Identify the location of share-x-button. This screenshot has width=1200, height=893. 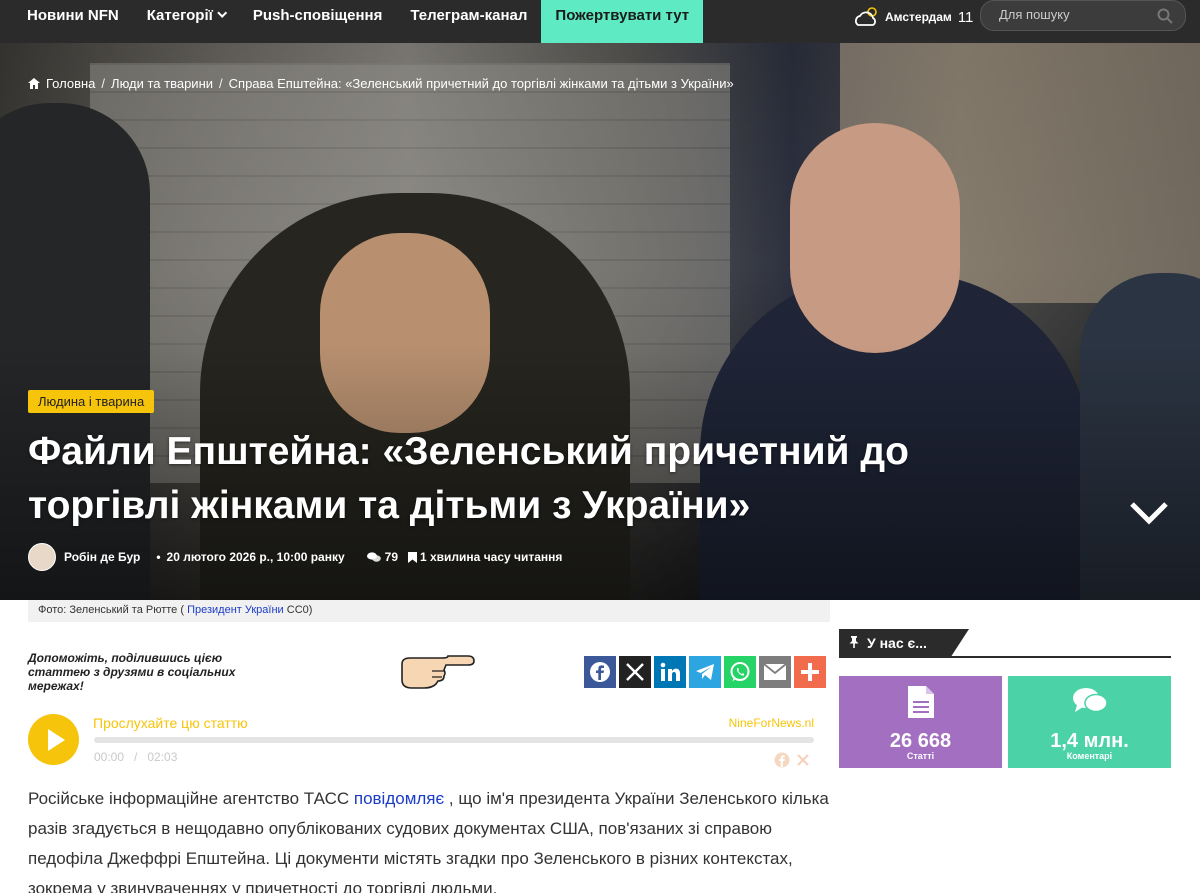
(635, 672).